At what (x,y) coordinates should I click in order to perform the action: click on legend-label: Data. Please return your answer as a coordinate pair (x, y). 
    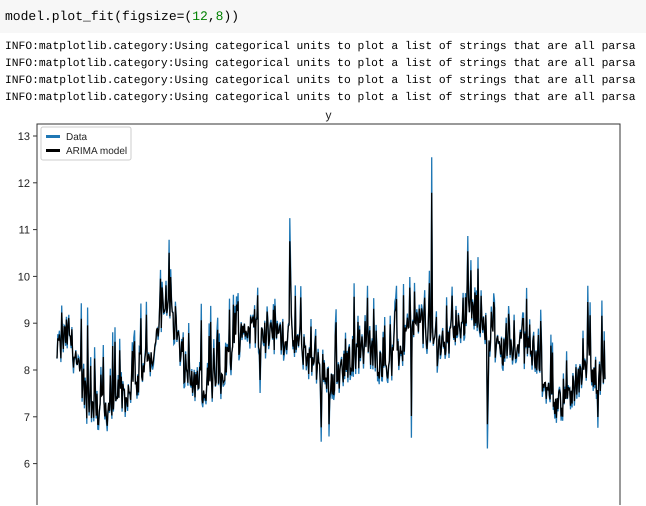
    Looking at the image, I should click on (77, 137).